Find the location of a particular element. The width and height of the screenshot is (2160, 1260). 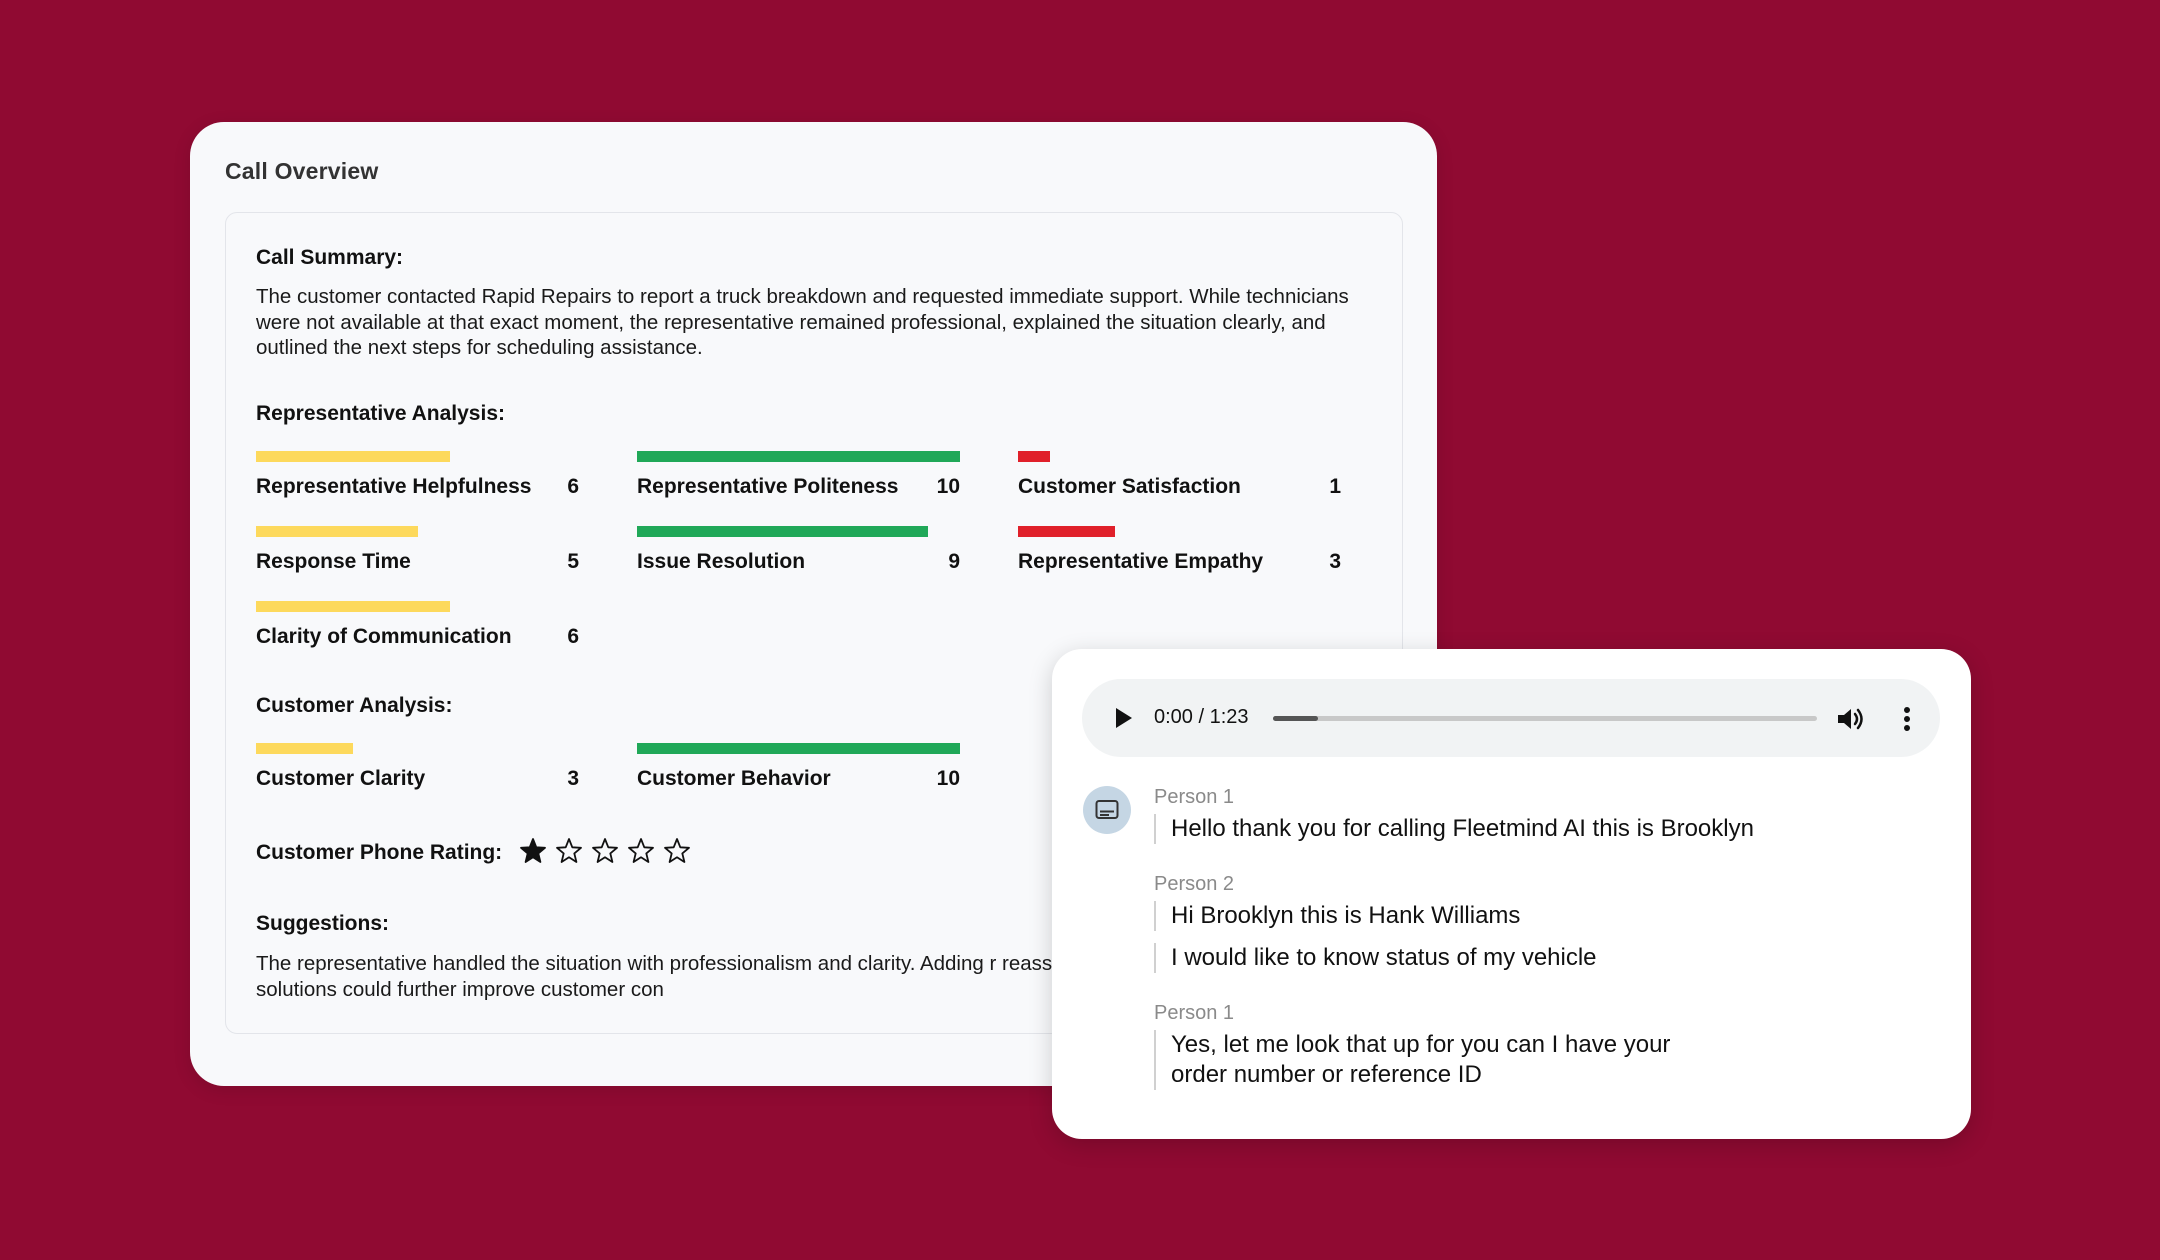

metric-label: Representative Helpfulness is located at coordinates (394, 486).